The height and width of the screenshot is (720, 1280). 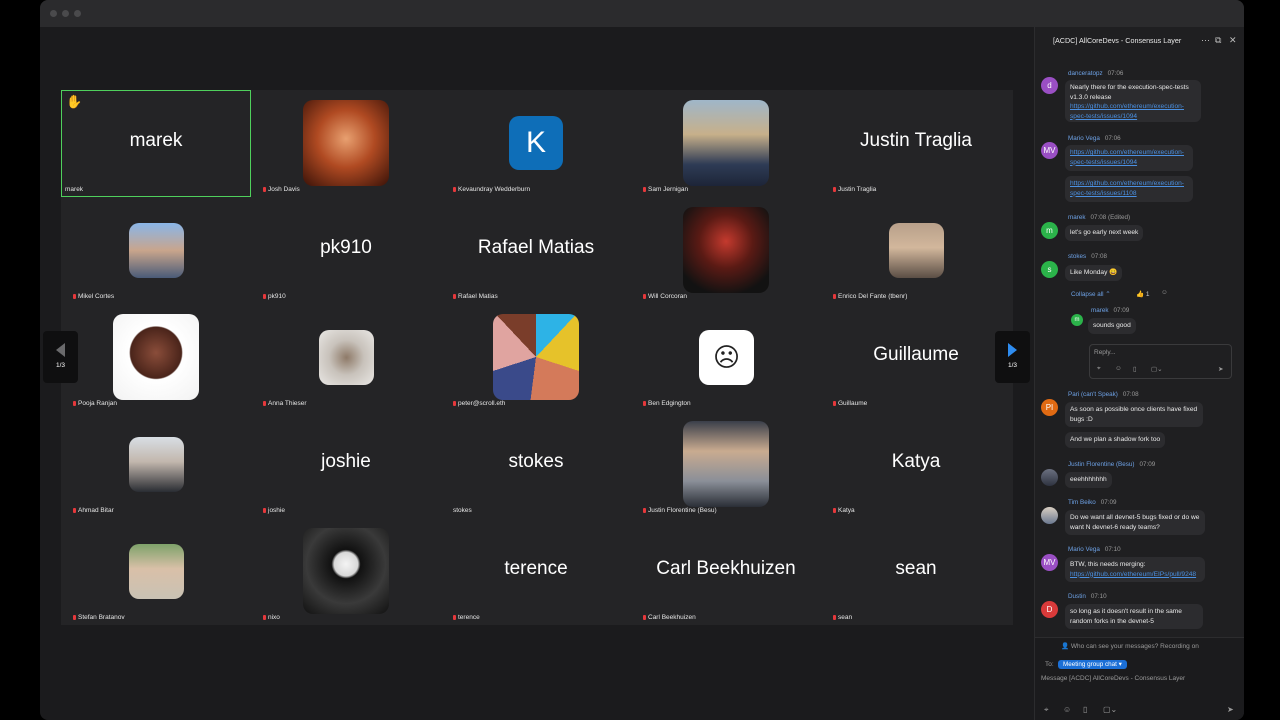 What do you see at coordinates (346, 250) in the screenshot?
I see `participant-tile: pk910 pk910` at bounding box center [346, 250].